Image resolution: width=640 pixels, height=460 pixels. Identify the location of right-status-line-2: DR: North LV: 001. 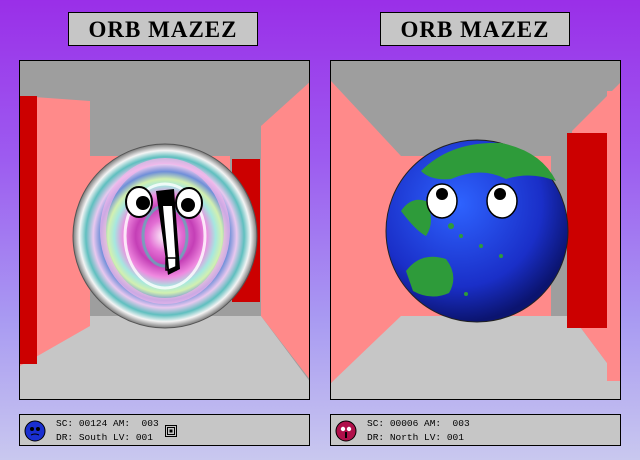
(415, 437).